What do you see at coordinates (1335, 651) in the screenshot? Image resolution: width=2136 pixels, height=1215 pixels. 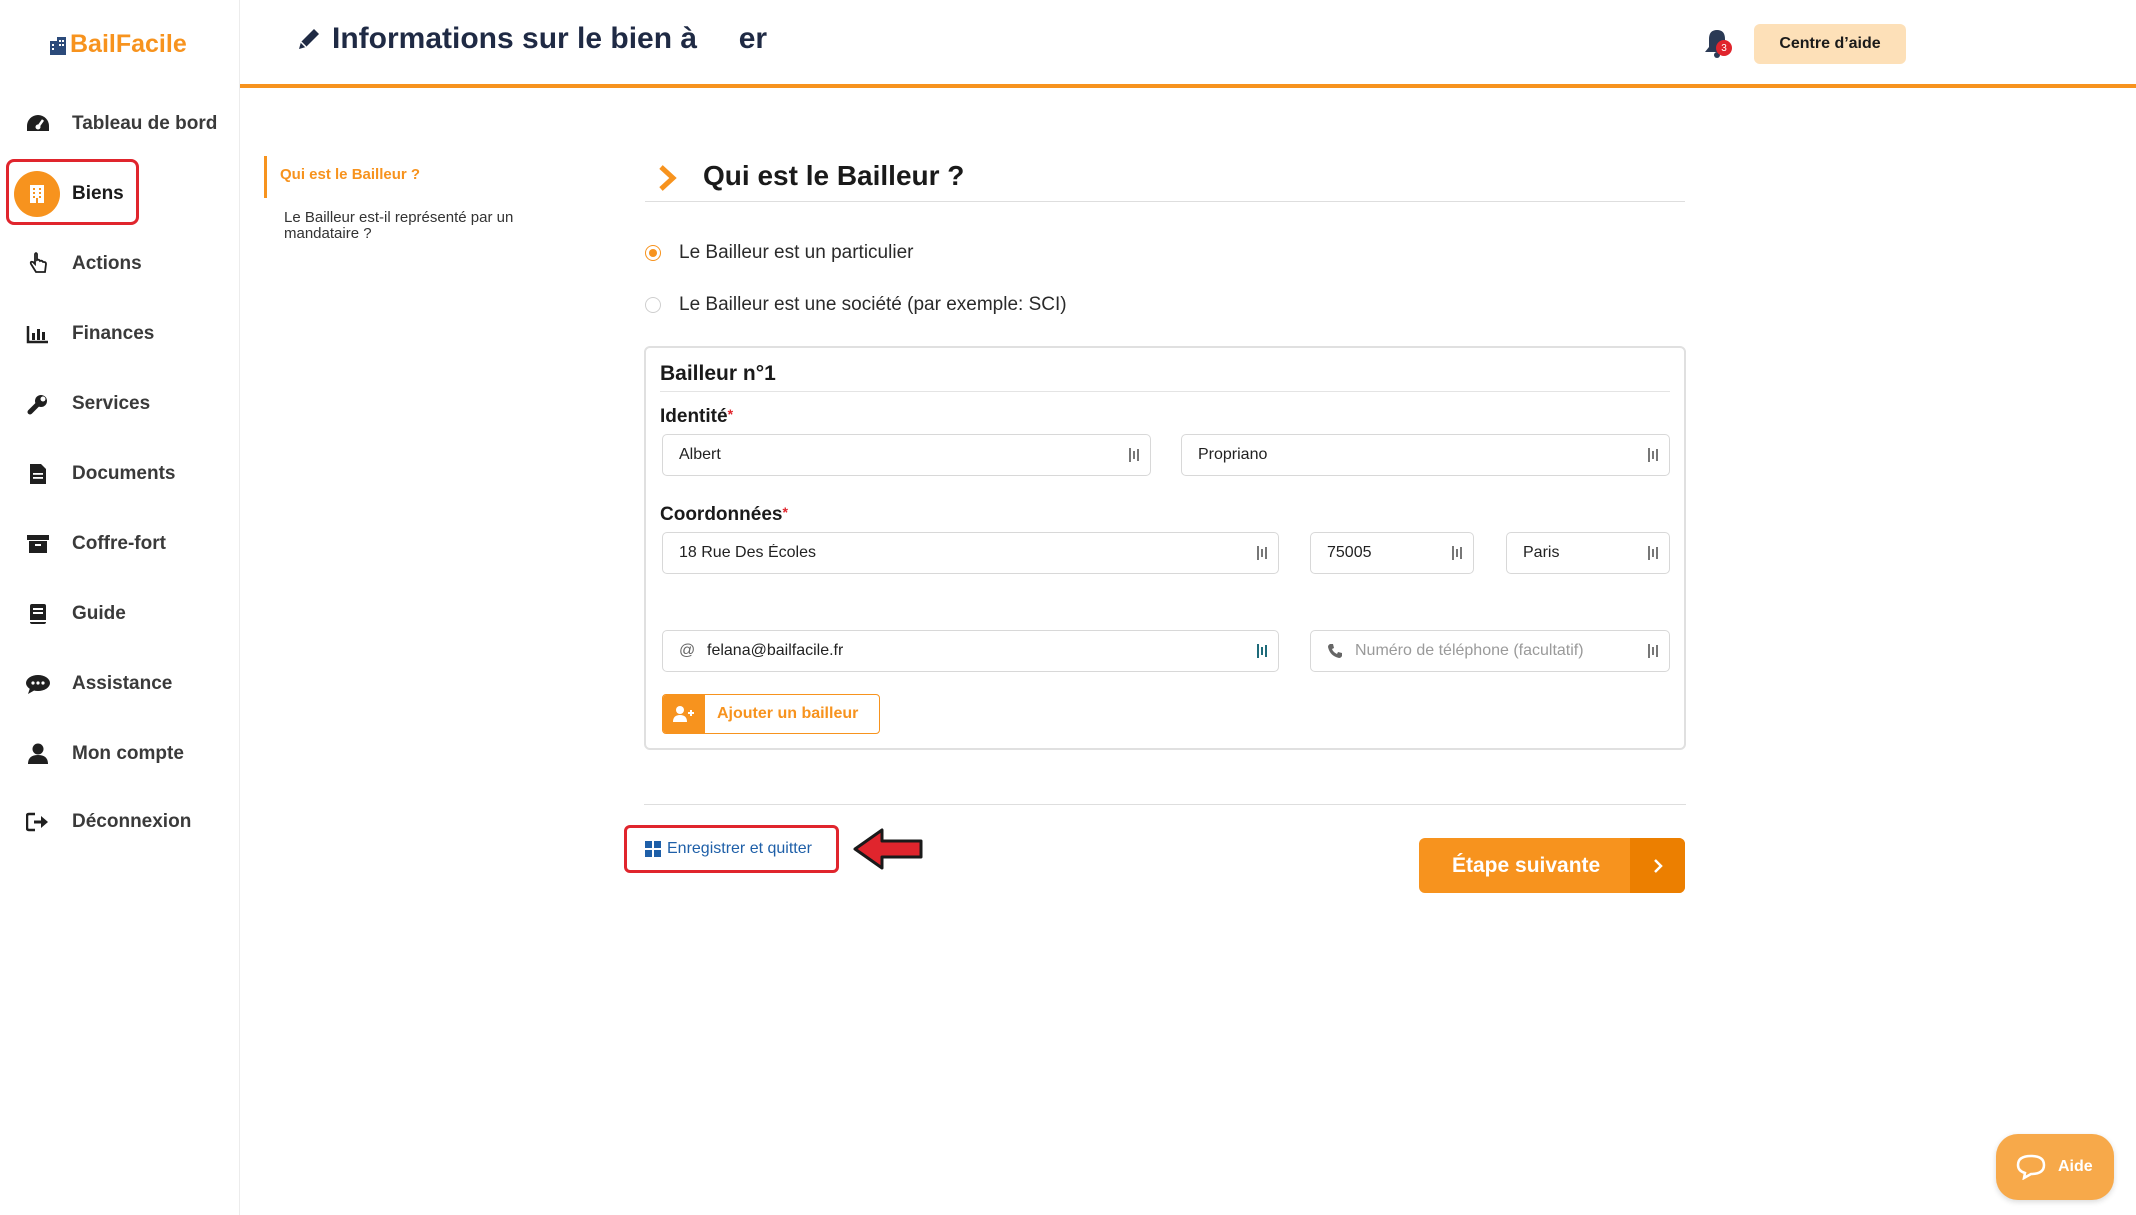 I see `phone-icon` at bounding box center [1335, 651].